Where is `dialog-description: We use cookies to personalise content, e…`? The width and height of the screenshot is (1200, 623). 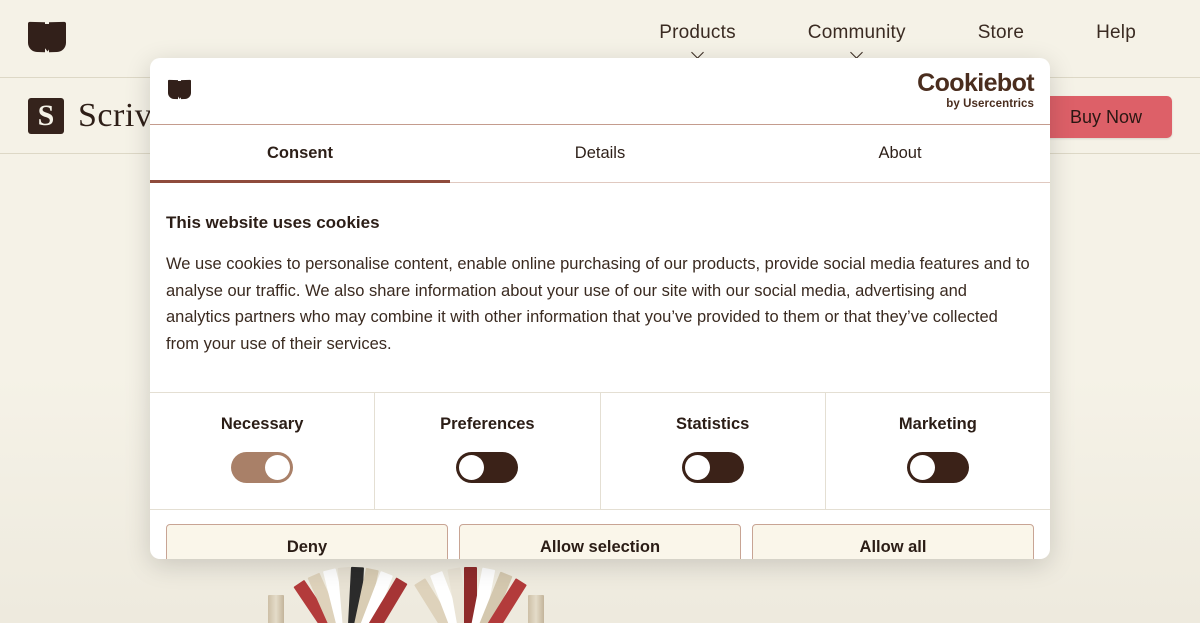
dialog-description: We use cookies to personalise content, e… is located at coordinates (598, 304).